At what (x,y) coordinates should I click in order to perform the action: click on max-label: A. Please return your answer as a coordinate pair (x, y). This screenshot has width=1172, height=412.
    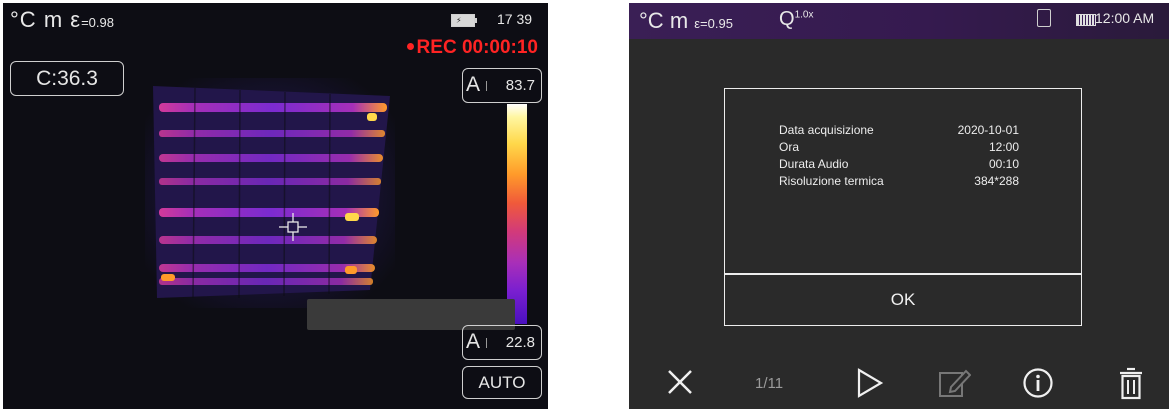
    Looking at the image, I should click on (473, 84).